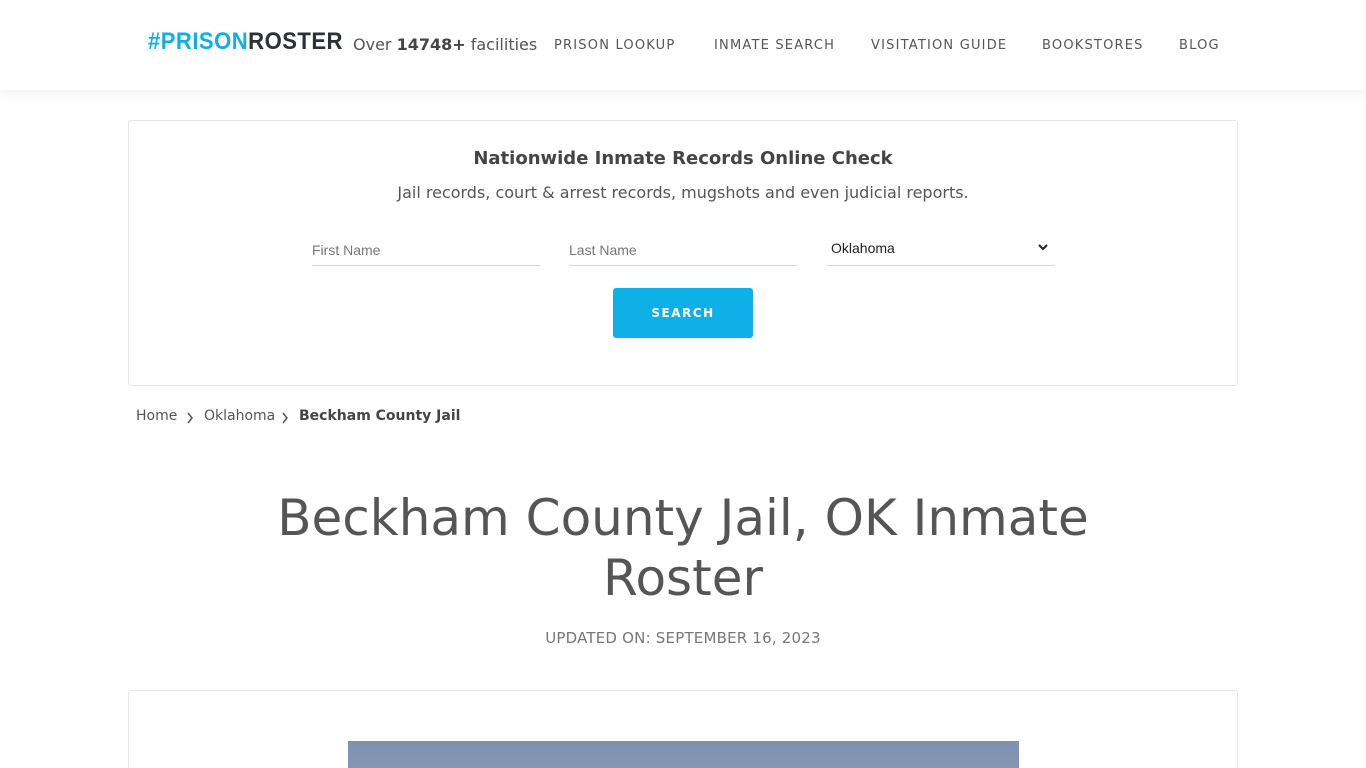 The width and height of the screenshot is (1366, 768). What do you see at coordinates (683, 250) in the screenshot?
I see `last-name-input` at bounding box center [683, 250].